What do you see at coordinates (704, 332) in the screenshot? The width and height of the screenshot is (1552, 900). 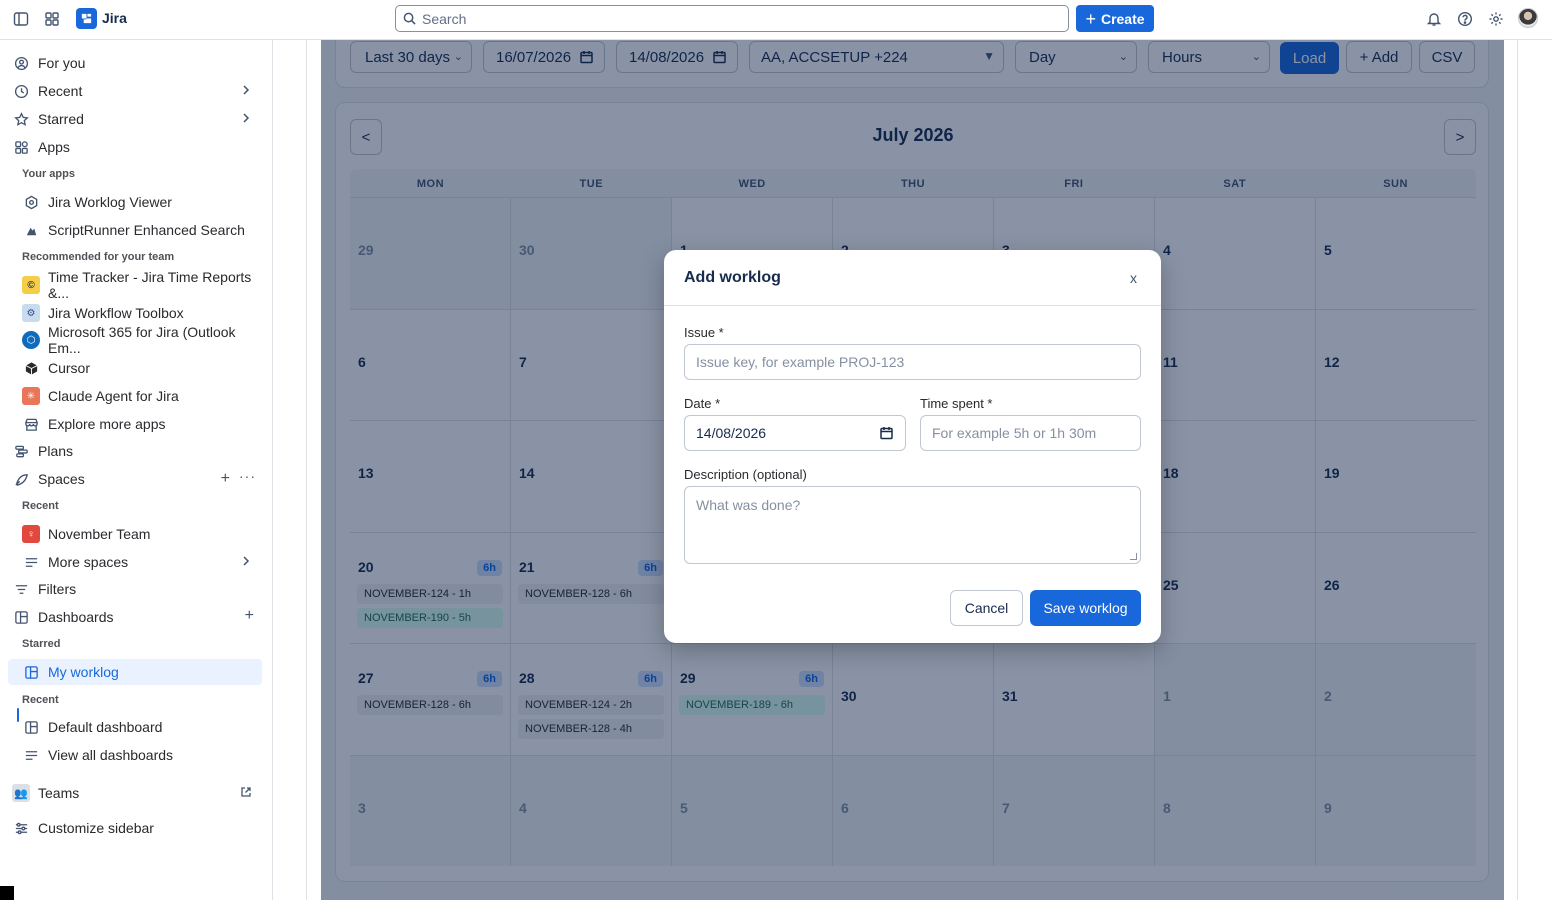 I see `issue-label: Issue *` at bounding box center [704, 332].